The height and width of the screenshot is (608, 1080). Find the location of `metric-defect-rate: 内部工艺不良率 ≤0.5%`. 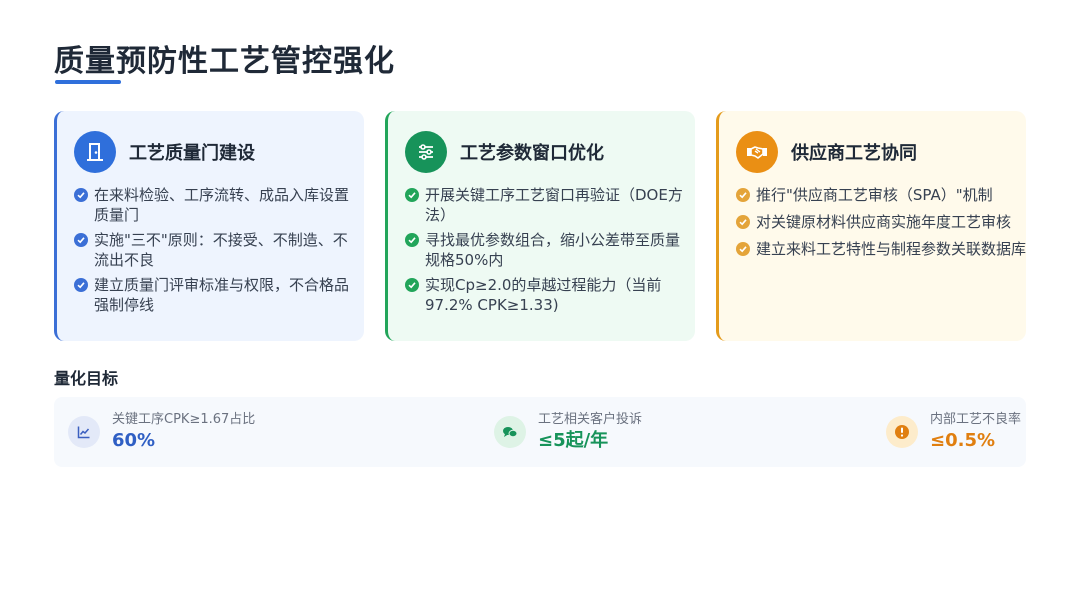

metric-defect-rate: 内部工艺不良率 ≤0.5% is located at coordinates (953, 432).